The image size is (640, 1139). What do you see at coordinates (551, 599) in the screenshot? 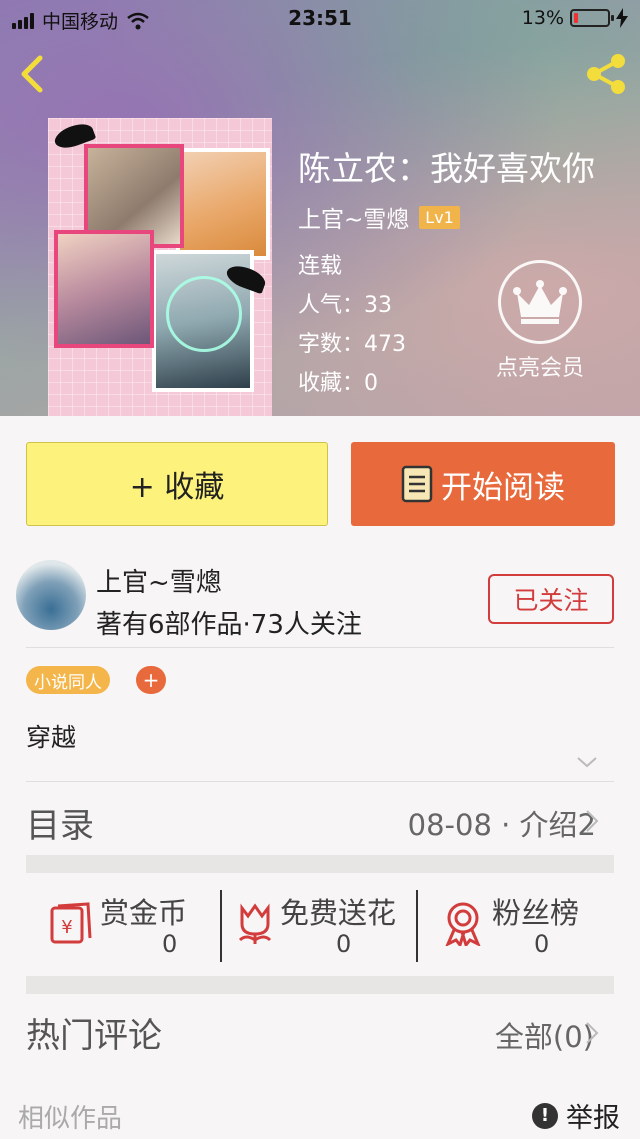
I see `follow-button: 已关注` at bounding box center [551, 599].